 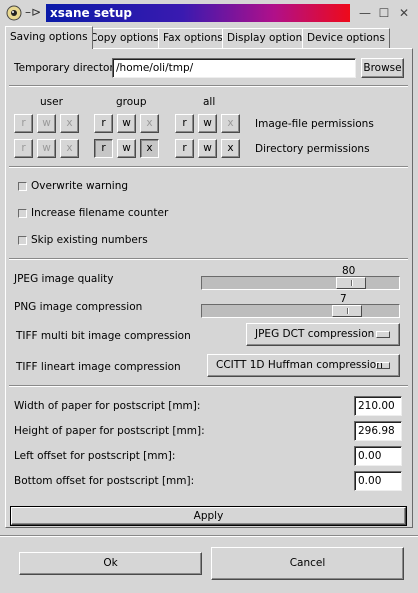 What do you see at coordinates (22, 186) in the screenshot?
I see `overwrite-warning-checkbox` at bounding box center [22, 186].